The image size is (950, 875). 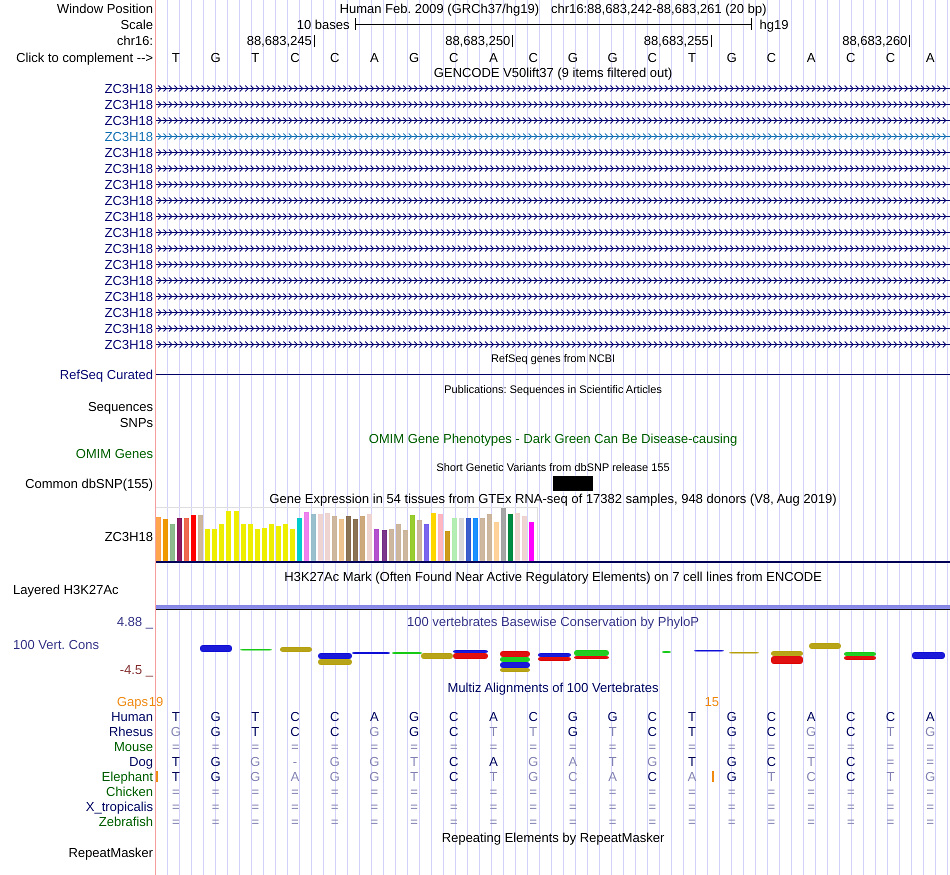 I want to click on track-label: 100 Vert. Cons, so click(x=49, y=644).